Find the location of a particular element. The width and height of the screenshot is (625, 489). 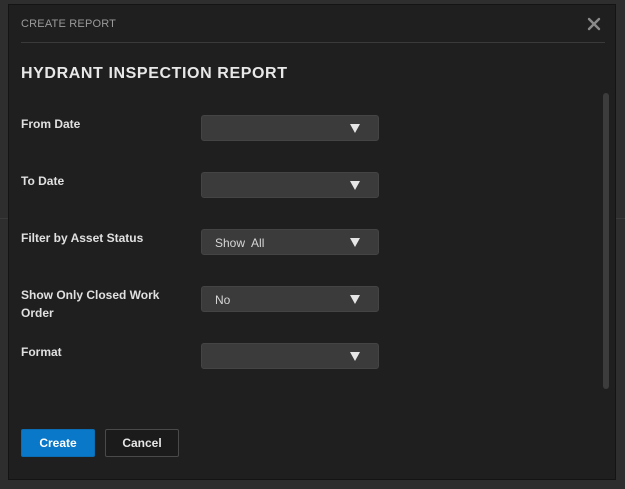

close-icon is located at coordinates (594, 24).